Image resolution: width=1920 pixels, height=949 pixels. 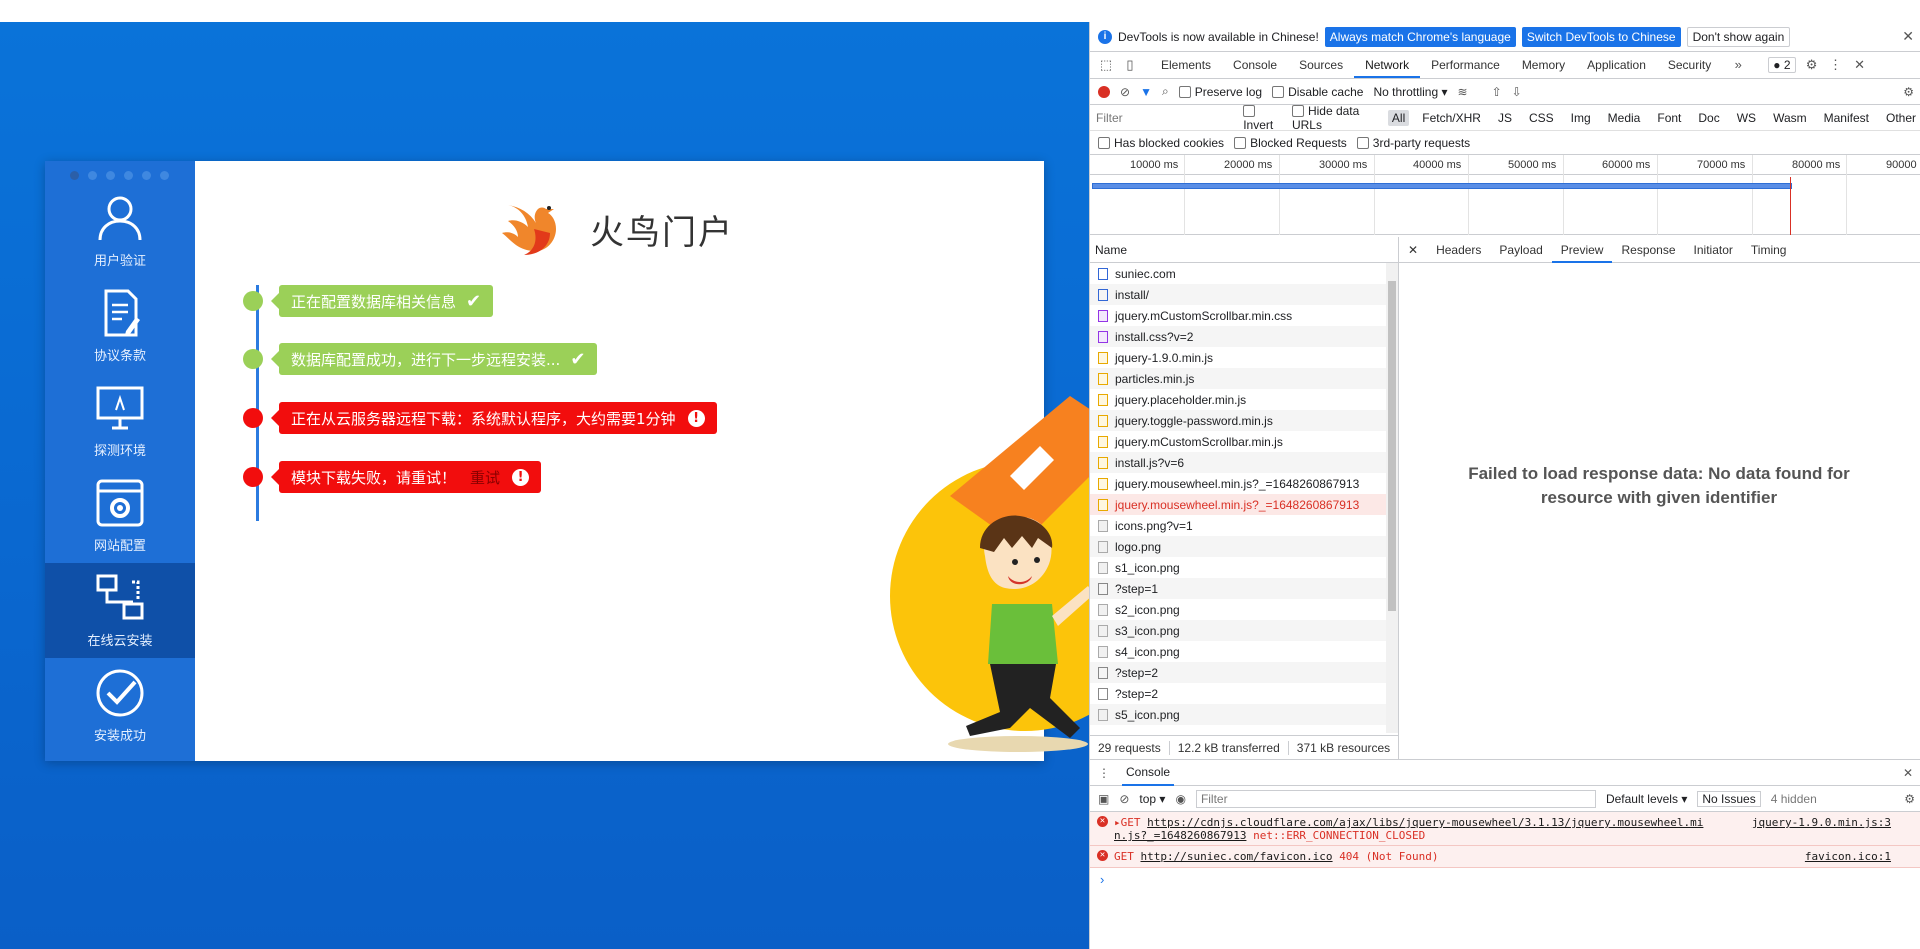 What do you see at coordinates (1321, 65) in the screenshot?
I see `tab-sources: Sources` at bounding box center [1321, 65].